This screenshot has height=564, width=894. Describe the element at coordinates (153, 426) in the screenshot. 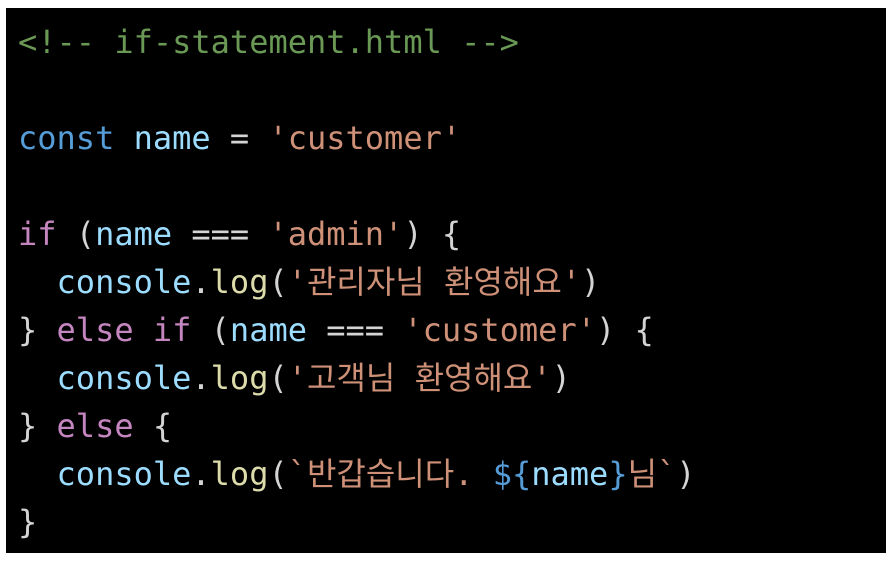

I see `code-token-plain: {` at that location.